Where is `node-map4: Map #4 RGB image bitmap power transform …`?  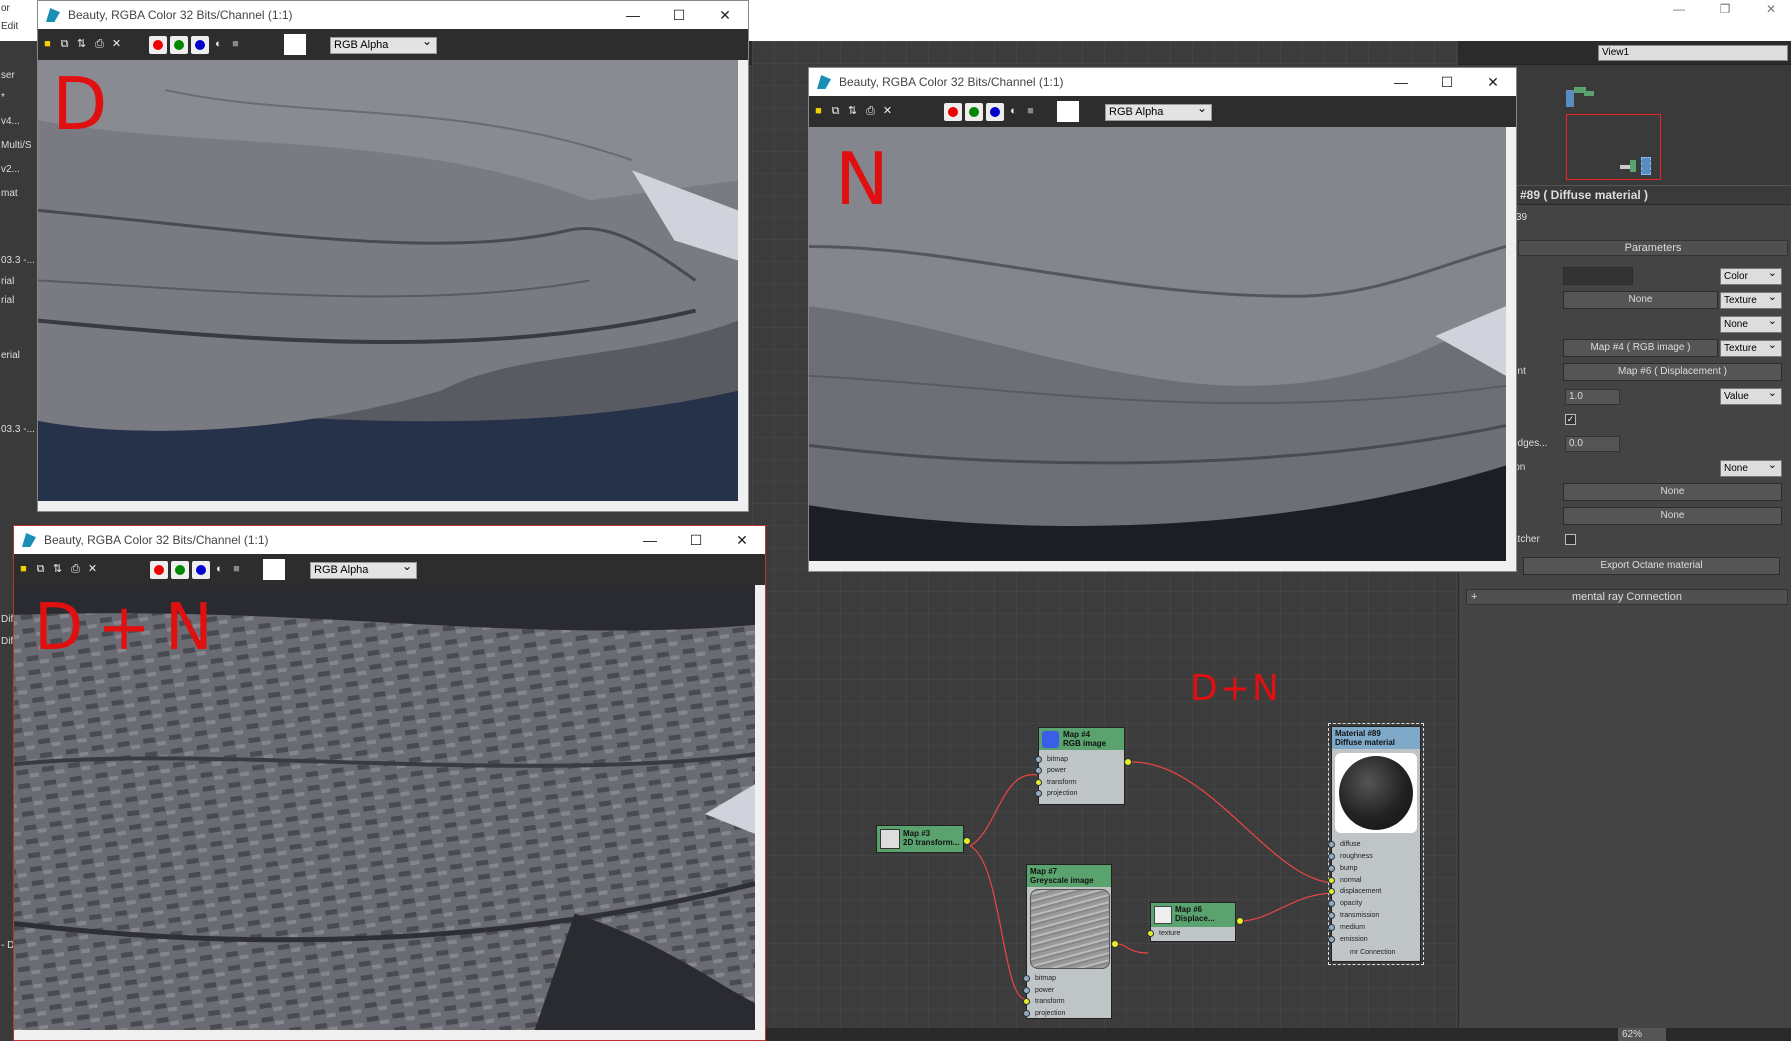 node-map4: Map #4 RGB image bitmap power transform … is located at coordinates (1080, 766).